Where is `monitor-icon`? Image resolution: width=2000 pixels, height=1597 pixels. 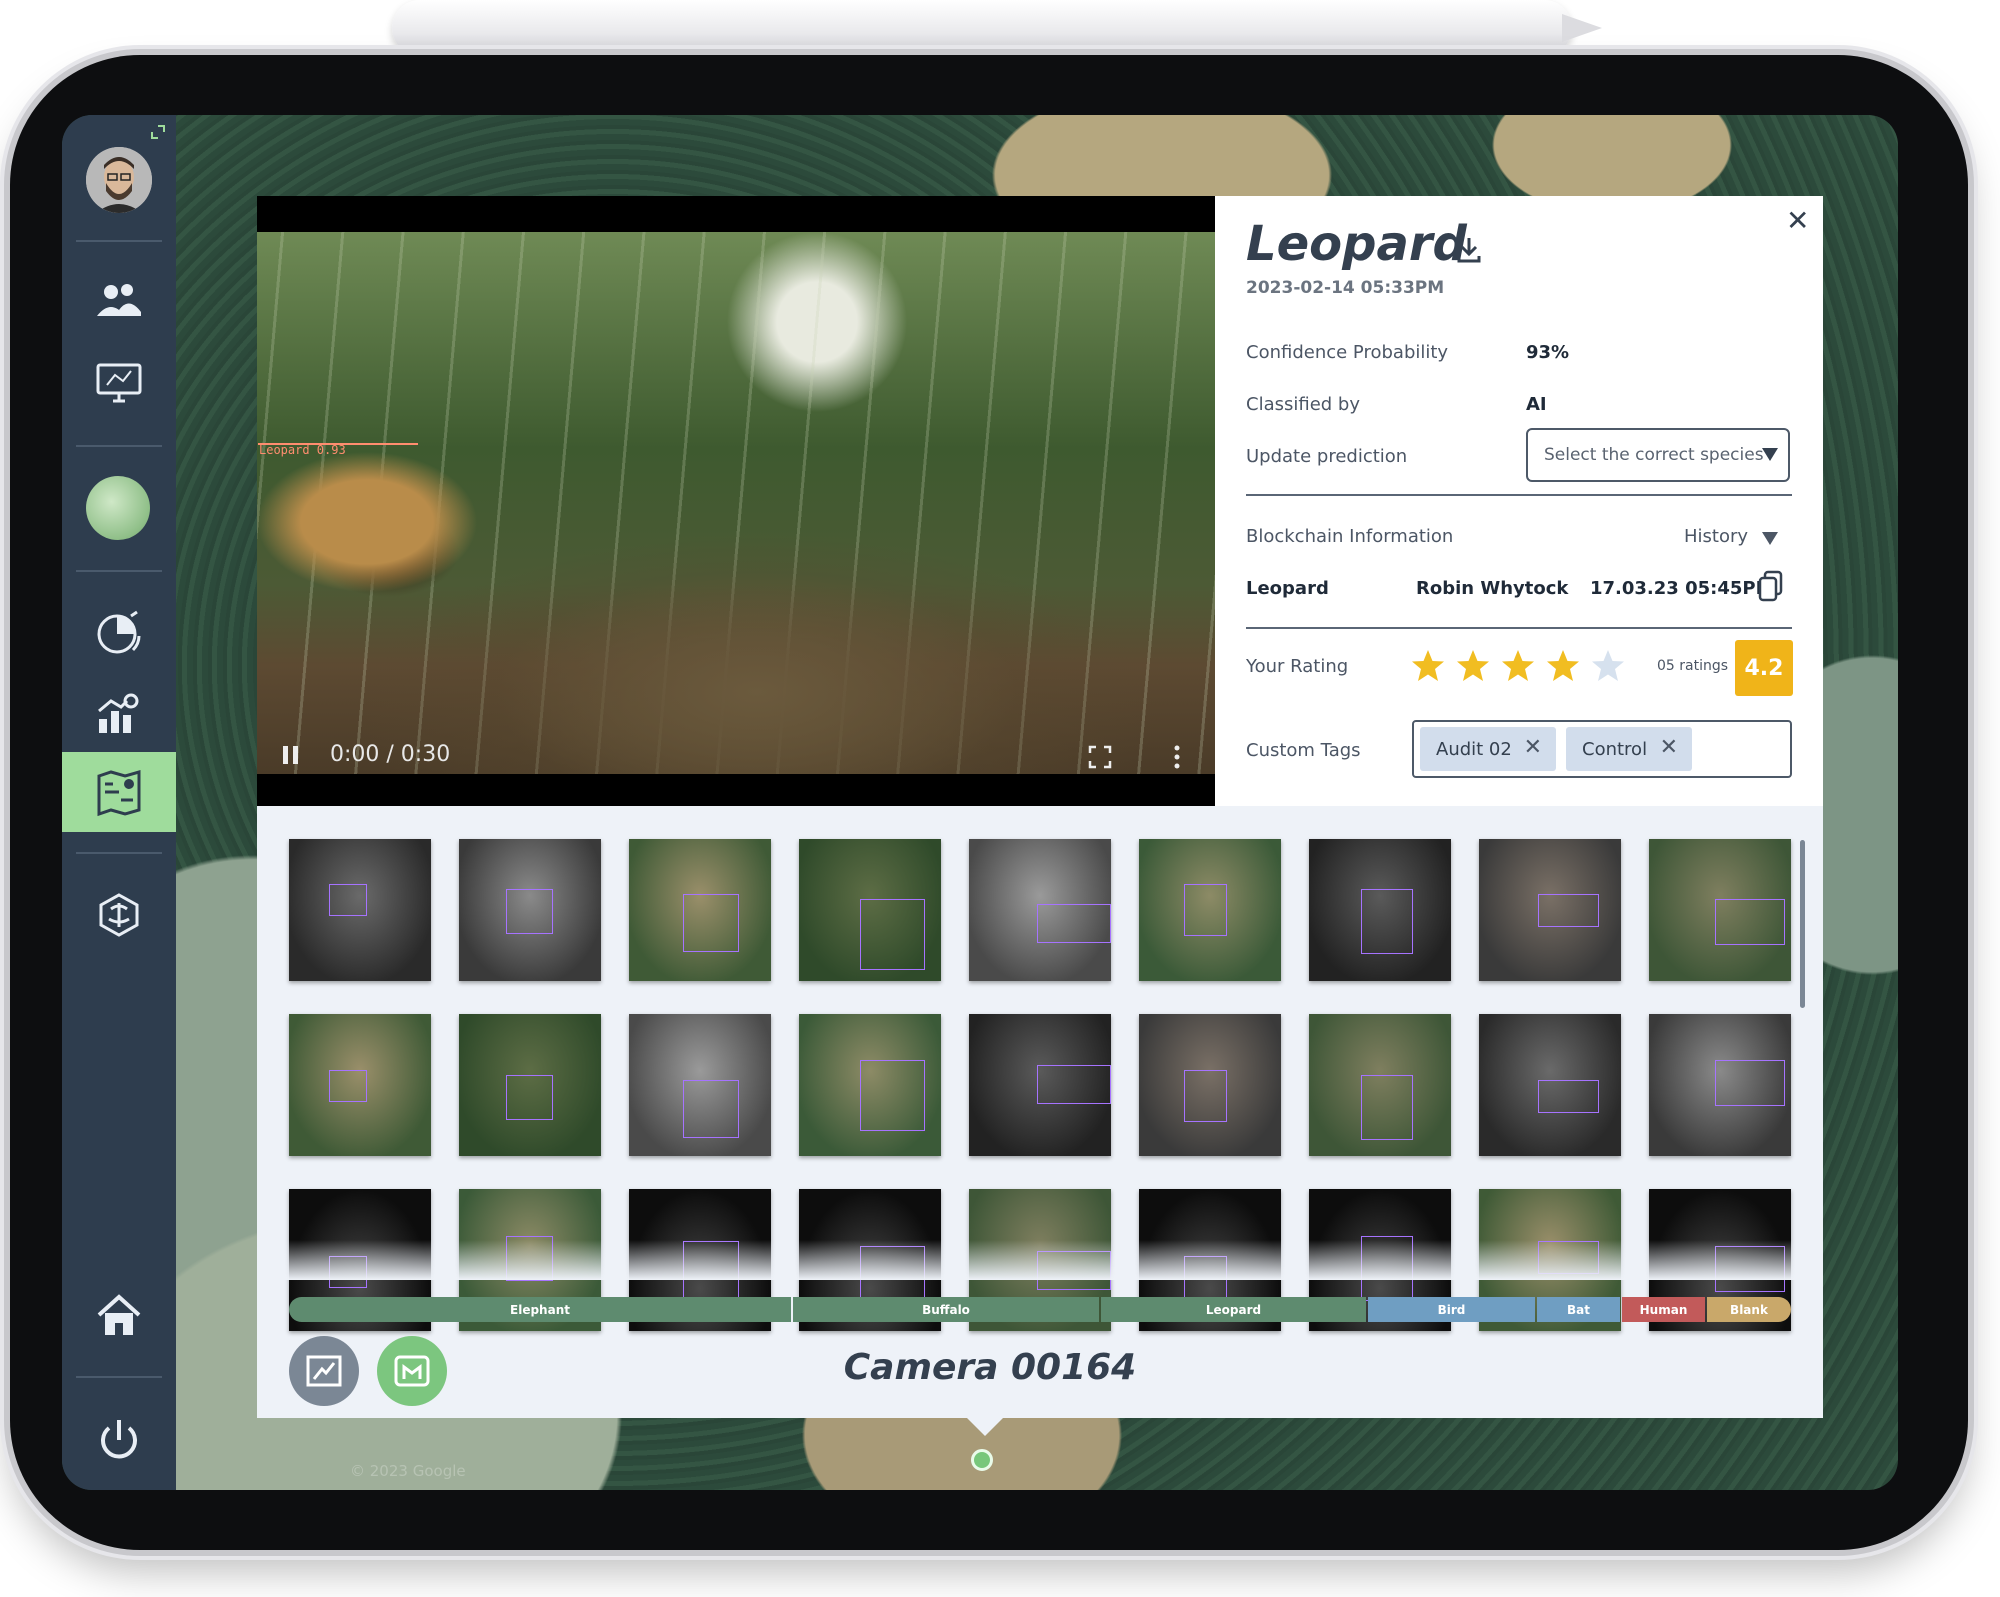
monitor-icon is located at coordinates (119, 383).